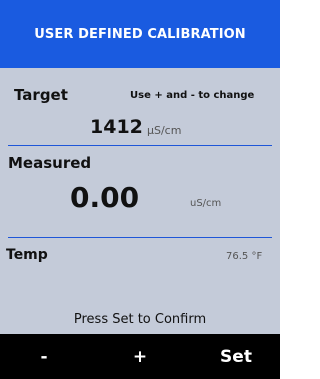 Image resolution: width=320 pixels, height=379 pixels. Describe the element at coordinates (140, 237) in the screenshot. I see `divider-measured-temp` at that location.